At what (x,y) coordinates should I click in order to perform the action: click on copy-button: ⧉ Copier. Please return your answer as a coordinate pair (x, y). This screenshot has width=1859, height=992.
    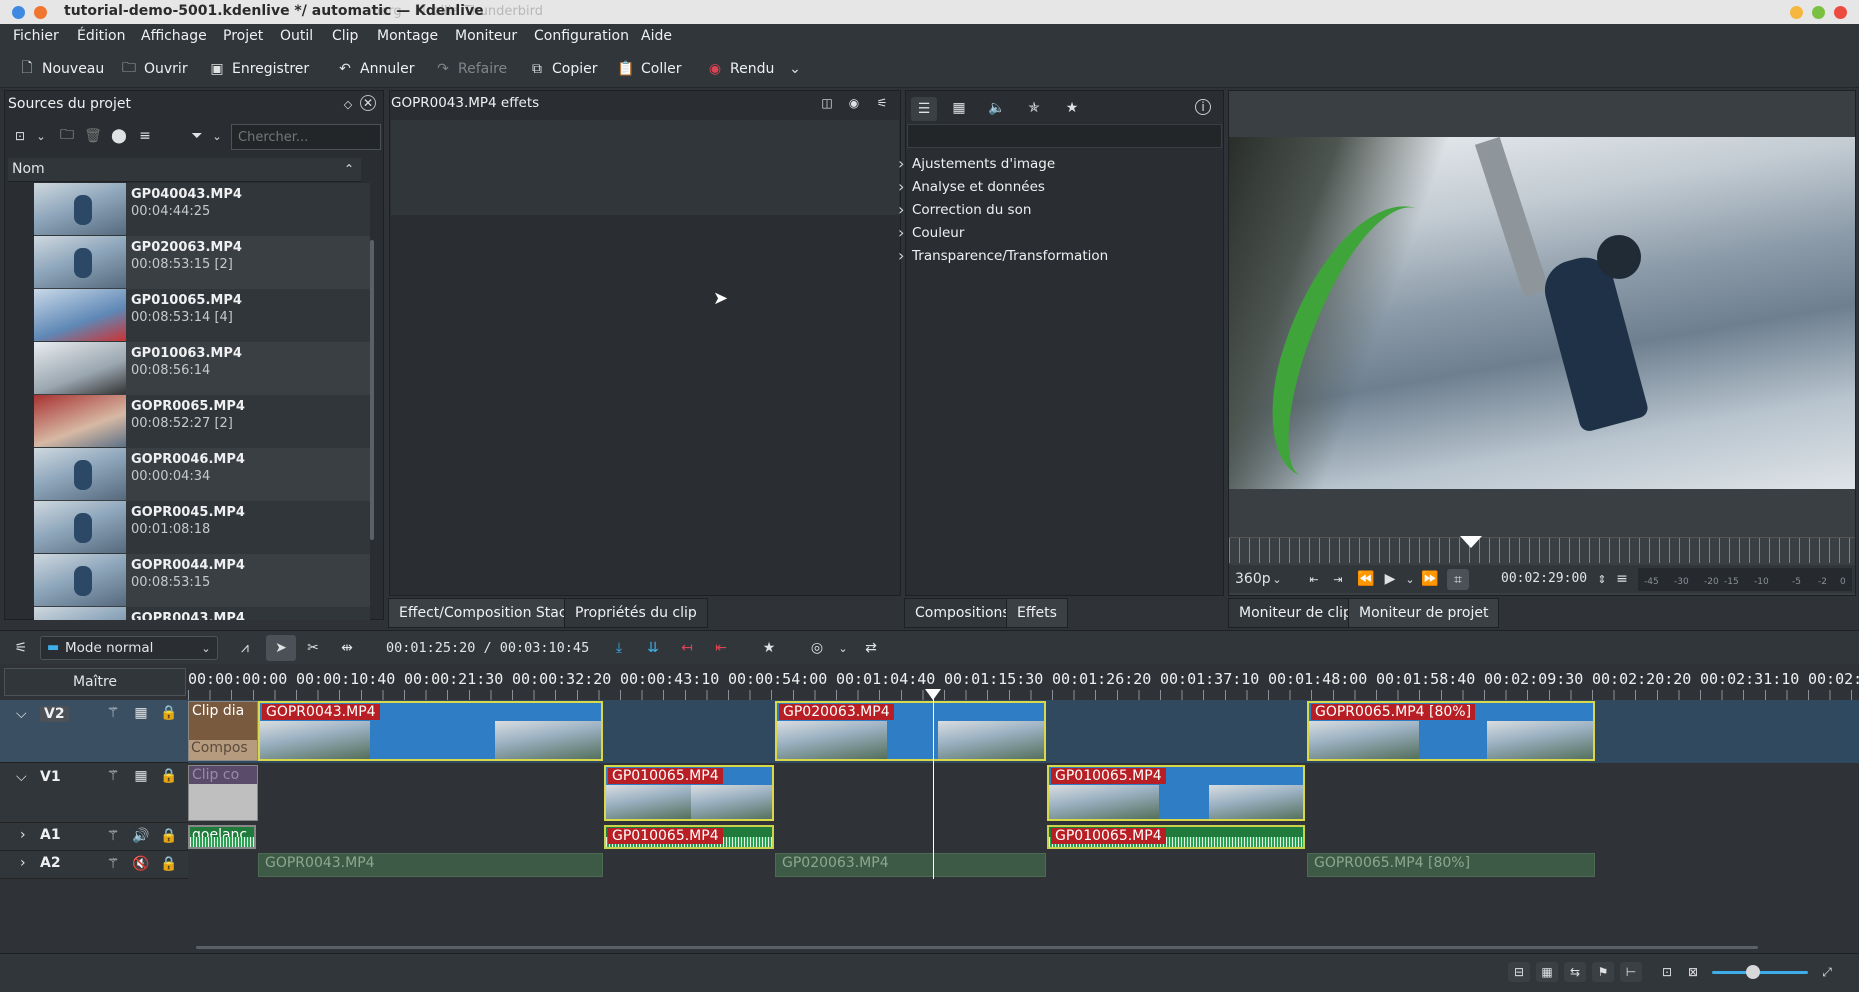
    Looking at the image, I should click on (563, 69).